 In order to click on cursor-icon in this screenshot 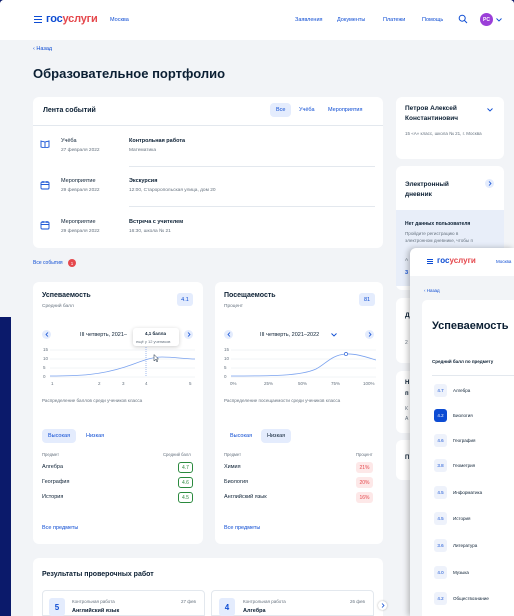, I will do `click(156, 358)`.